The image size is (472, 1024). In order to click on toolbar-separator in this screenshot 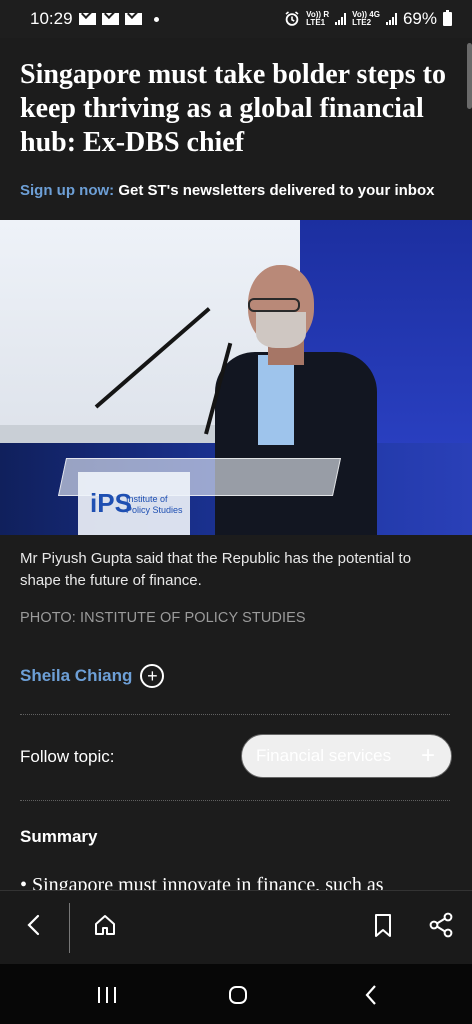, I will do `click(69, 928)`.